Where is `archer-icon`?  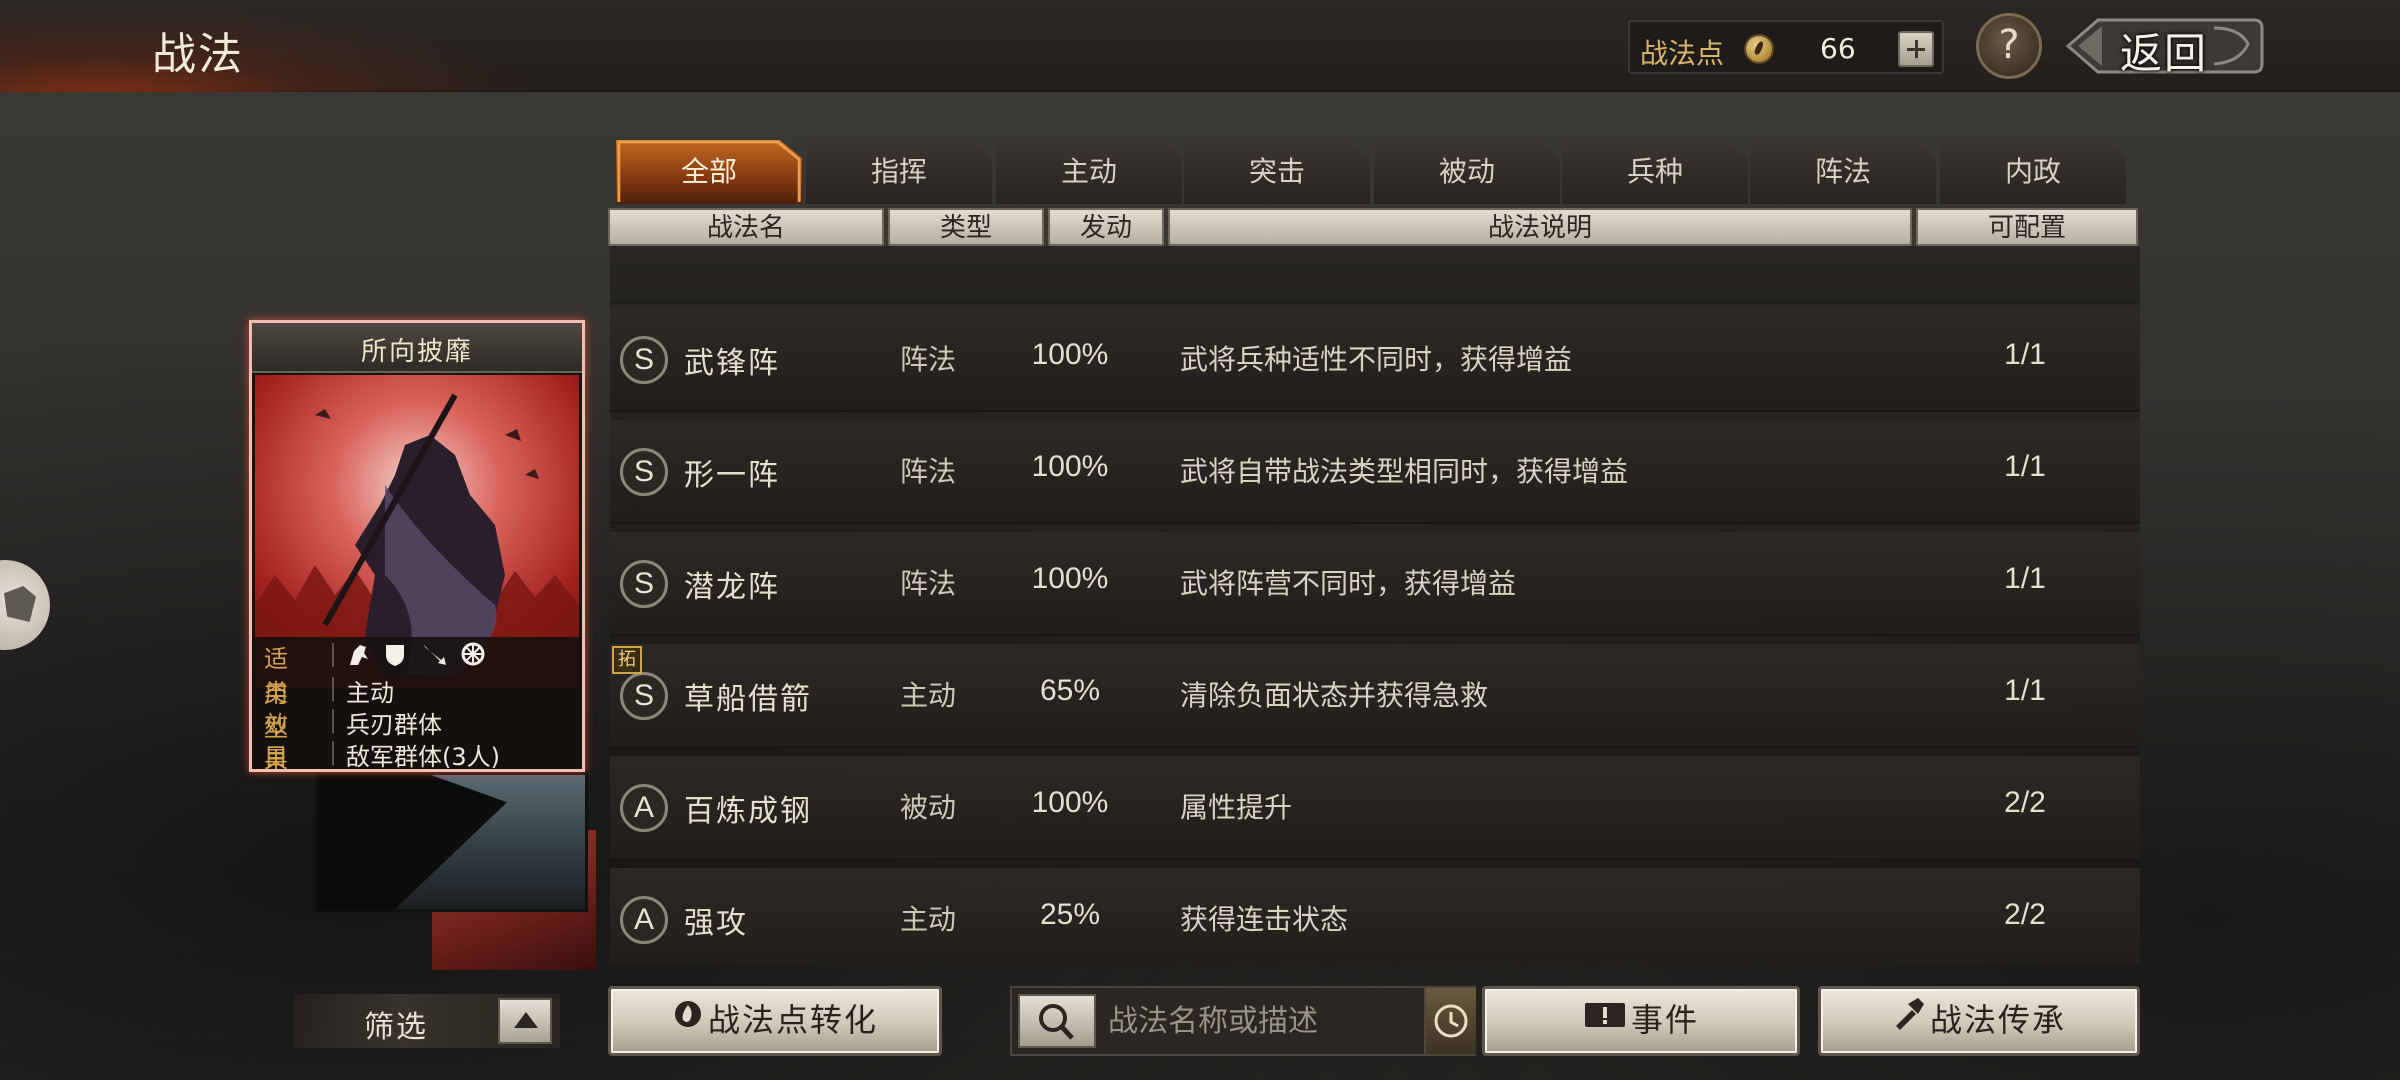
archer-icon is located at coordinates (435, 654).